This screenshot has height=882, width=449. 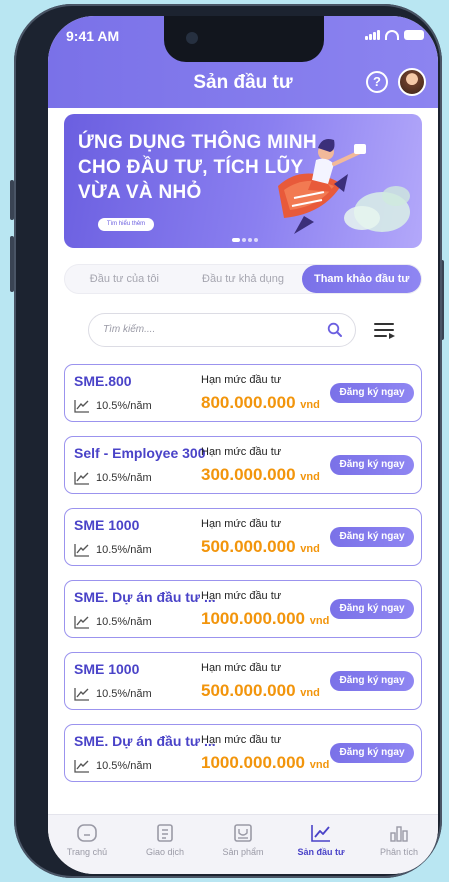 What do you see at coordinates (103, 381) in the screenshot?
I see `product-name: SME.800` at bounding box center [103, 381].